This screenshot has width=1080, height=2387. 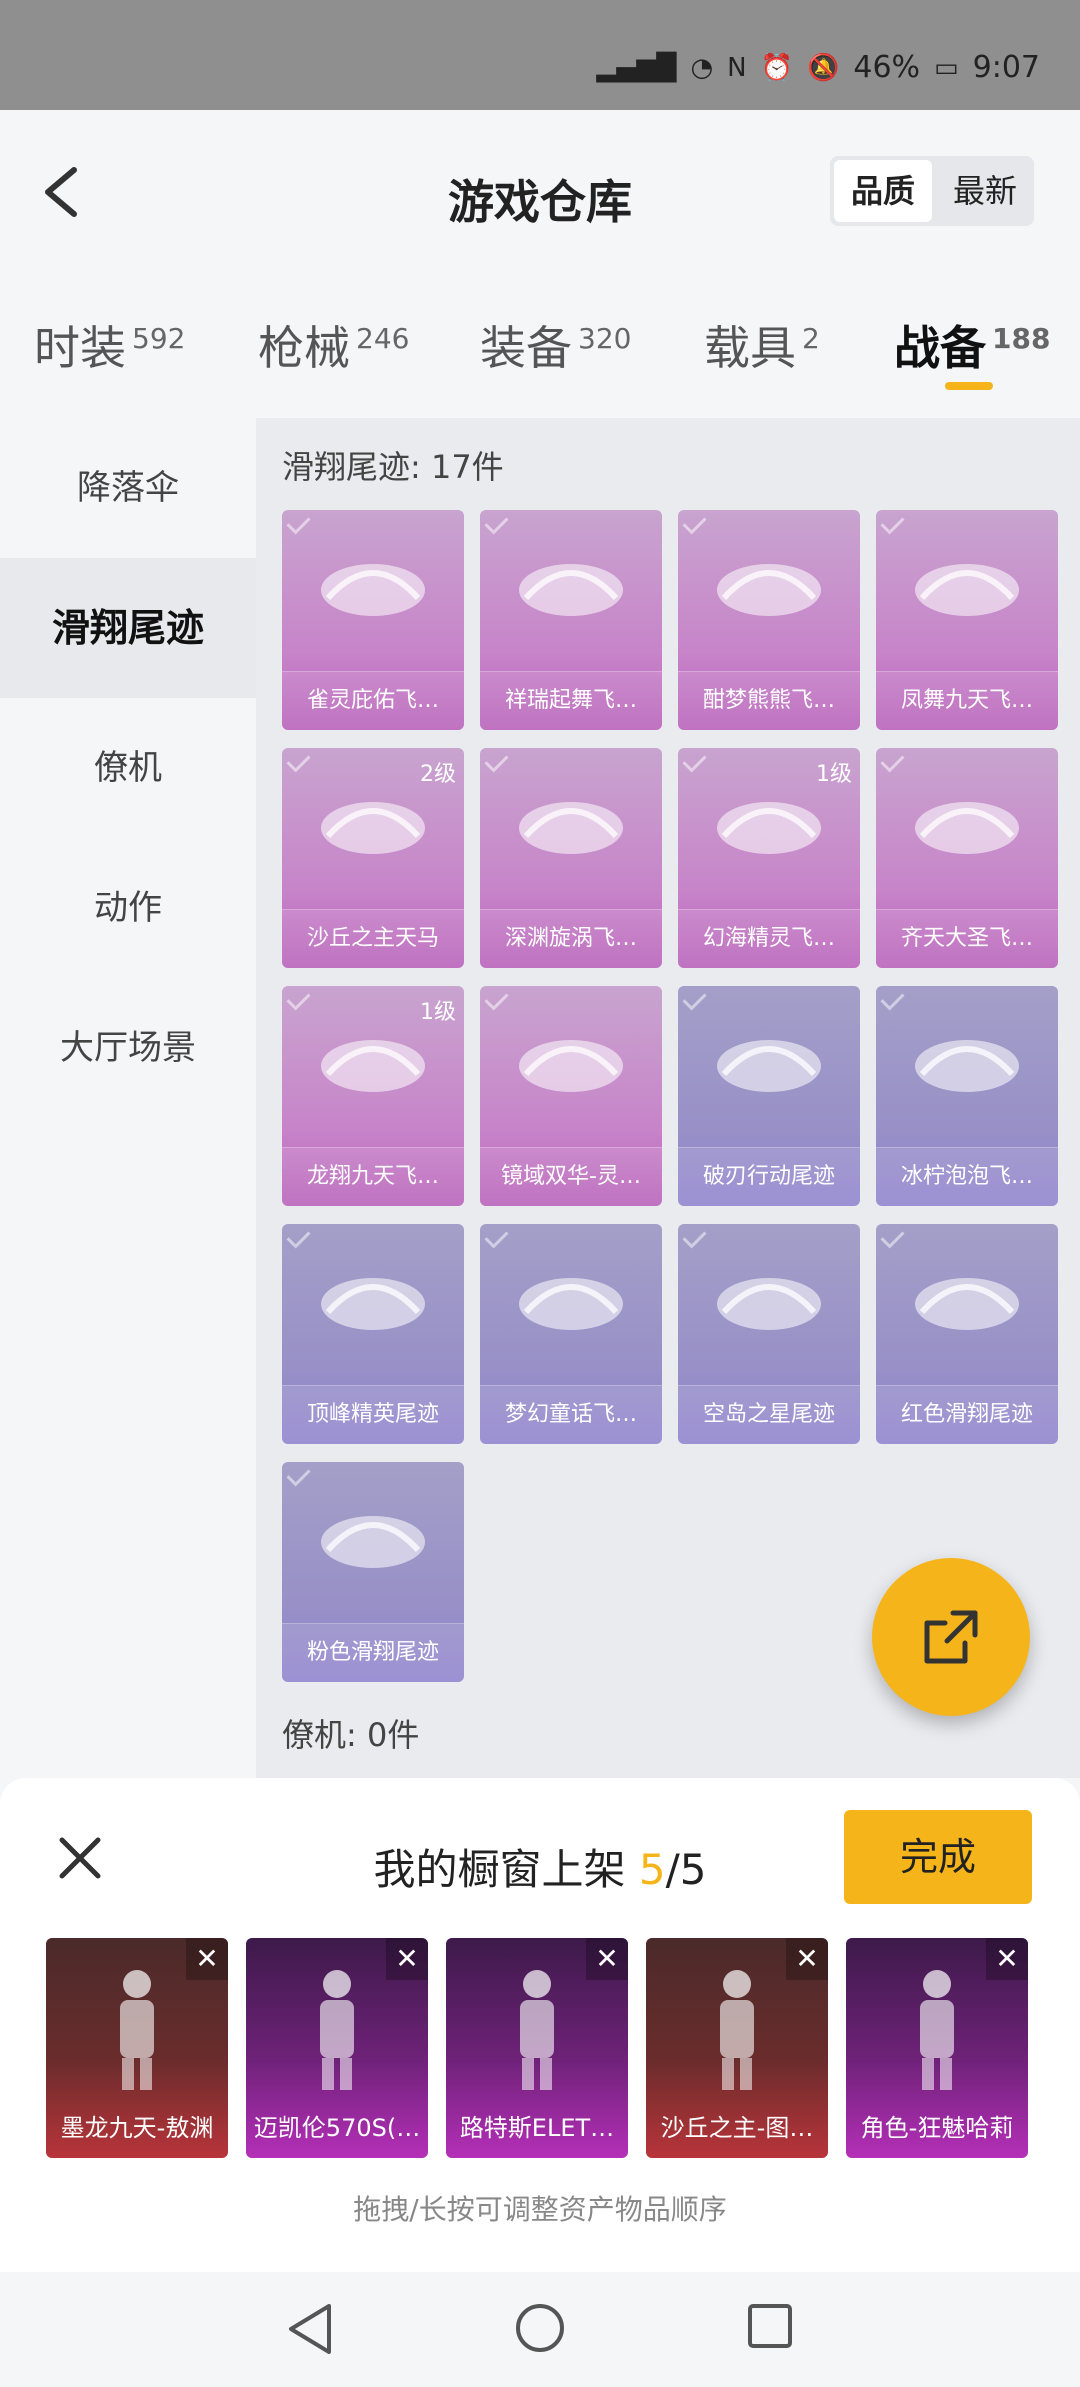 What do you see at coordinates (883, 191) in the screenshot?
I see `sort-quality-button: 品质` at bounding box center [883, 191].